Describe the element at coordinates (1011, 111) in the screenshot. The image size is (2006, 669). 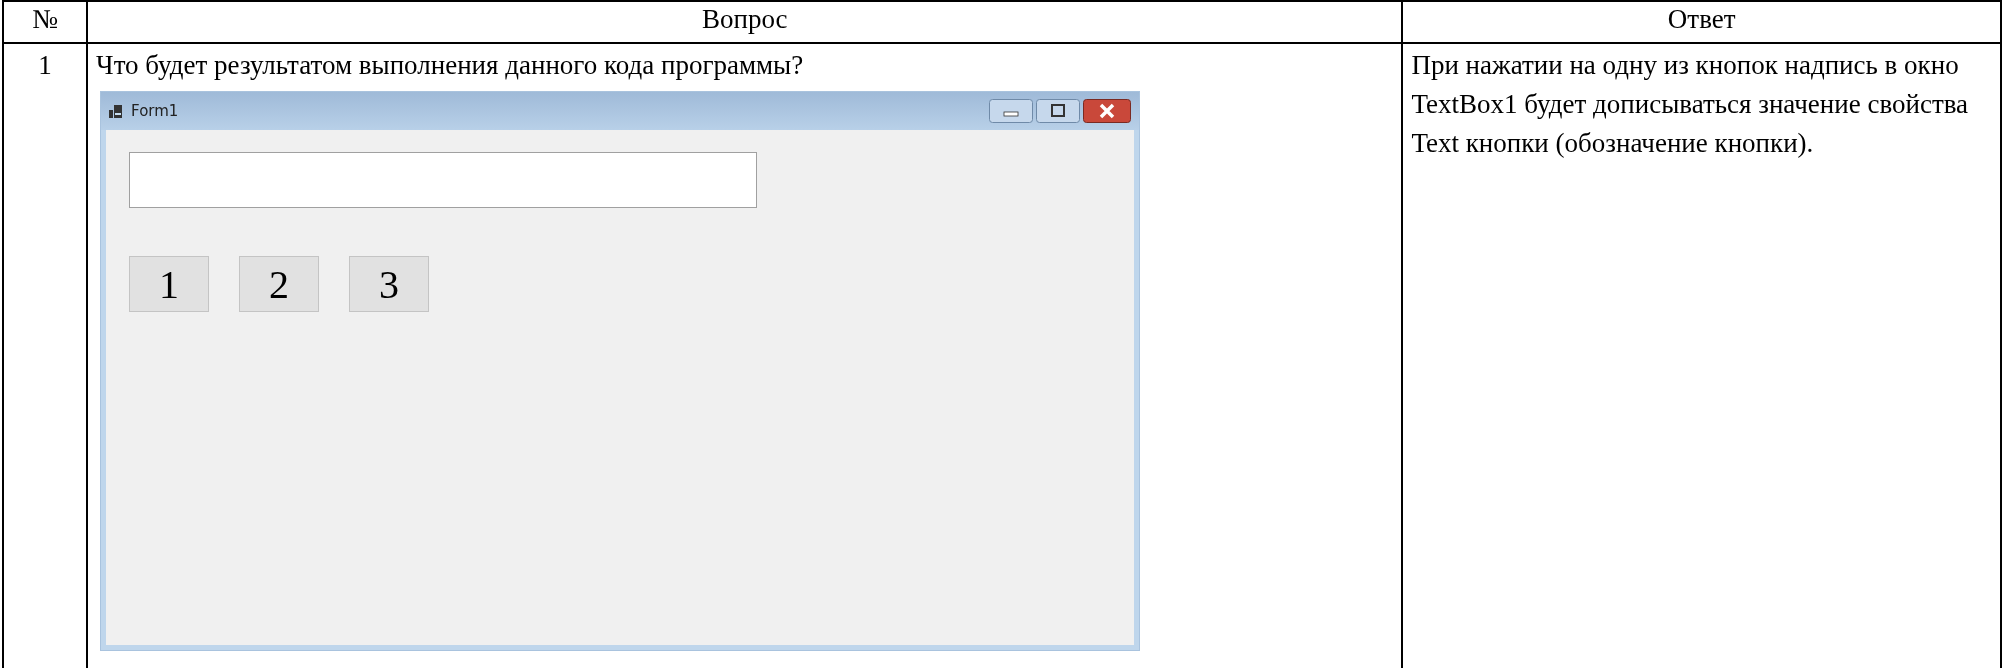
I see `minimize-icon` at that location.